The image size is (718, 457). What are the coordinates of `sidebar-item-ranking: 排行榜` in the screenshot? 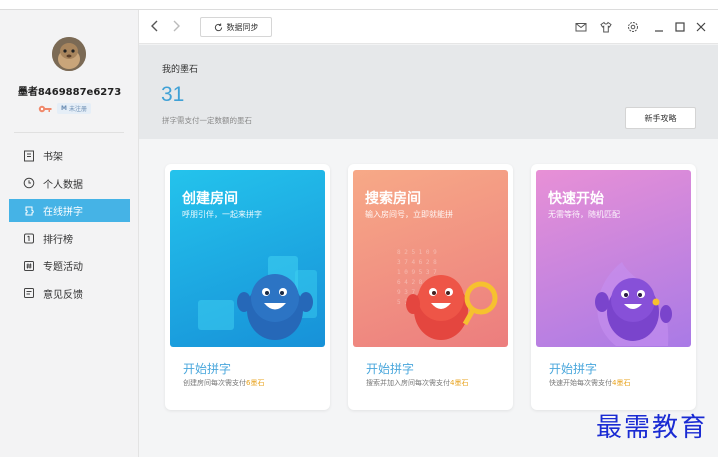 It's located at (69, 238).